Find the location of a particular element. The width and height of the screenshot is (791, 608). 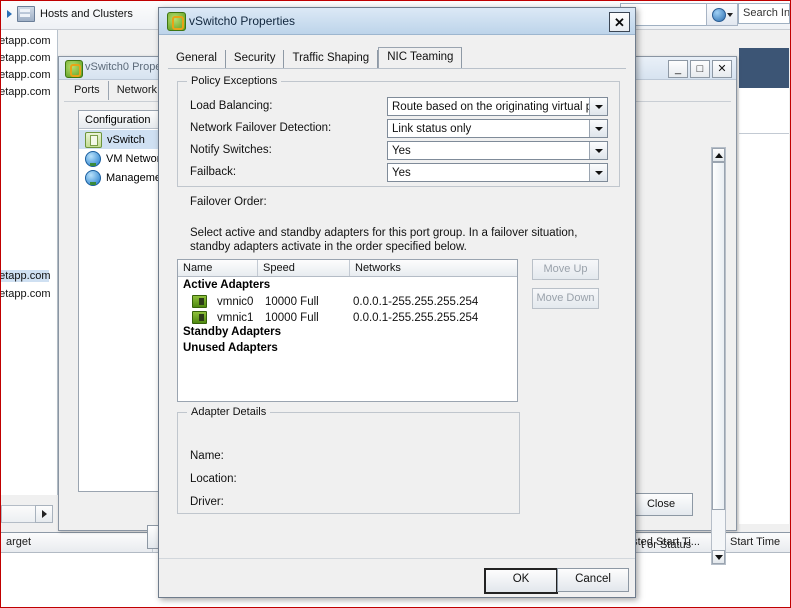

scroll-down-button is located at coordinates (718, 557).